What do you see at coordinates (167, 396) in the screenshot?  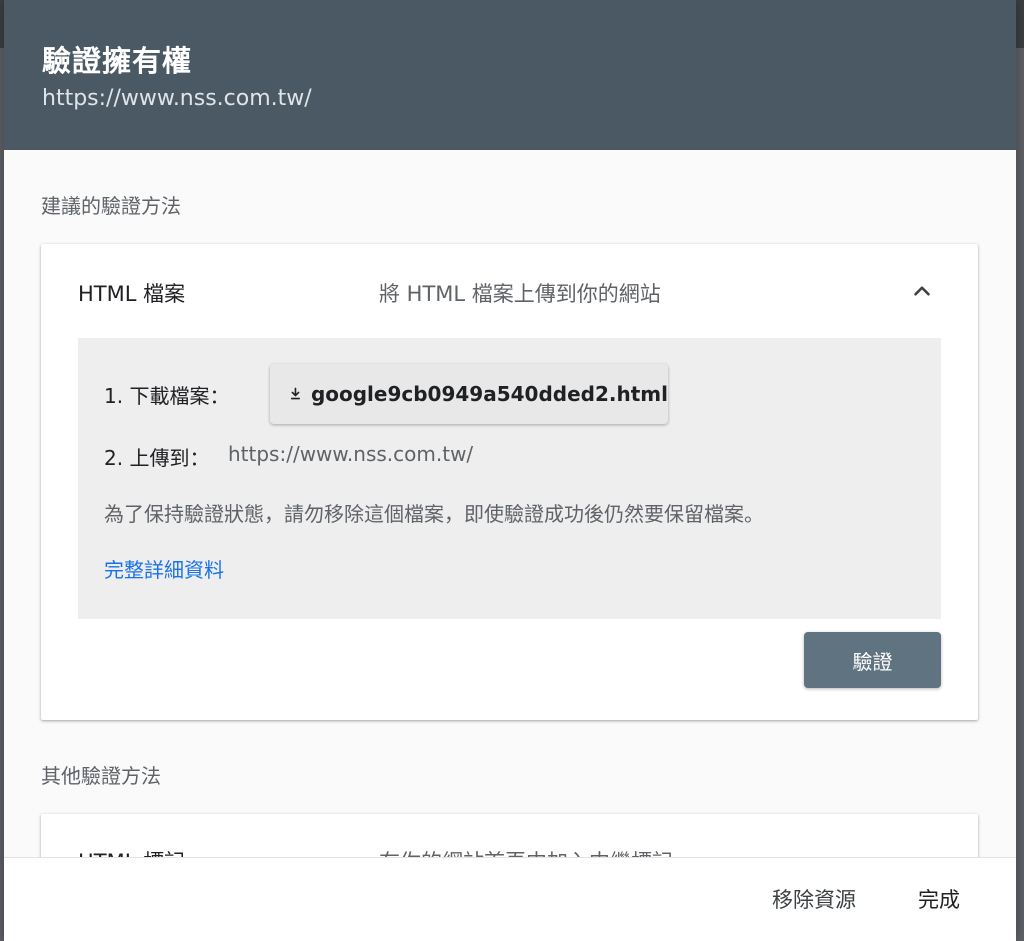 I see `step-download-label: 1. 下載檔案：` at bounding box center [167, 396].